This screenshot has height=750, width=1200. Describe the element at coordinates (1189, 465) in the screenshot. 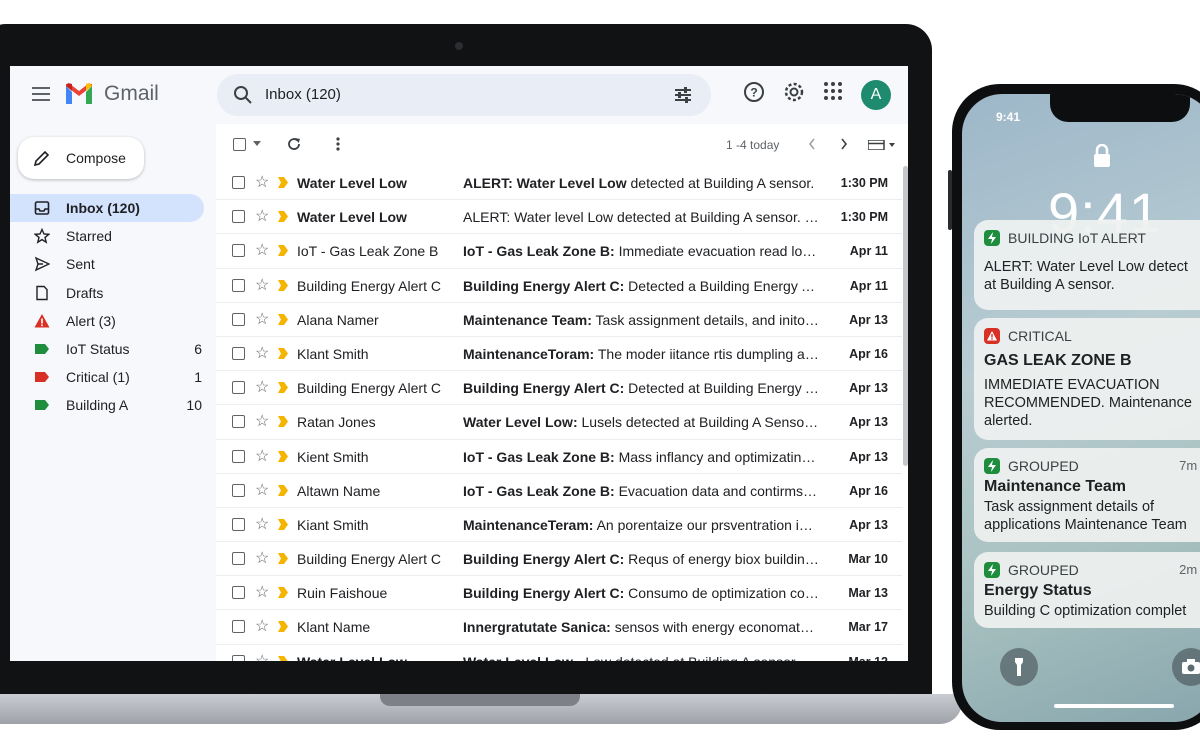

I see `notification-time: 7m a` at that location.